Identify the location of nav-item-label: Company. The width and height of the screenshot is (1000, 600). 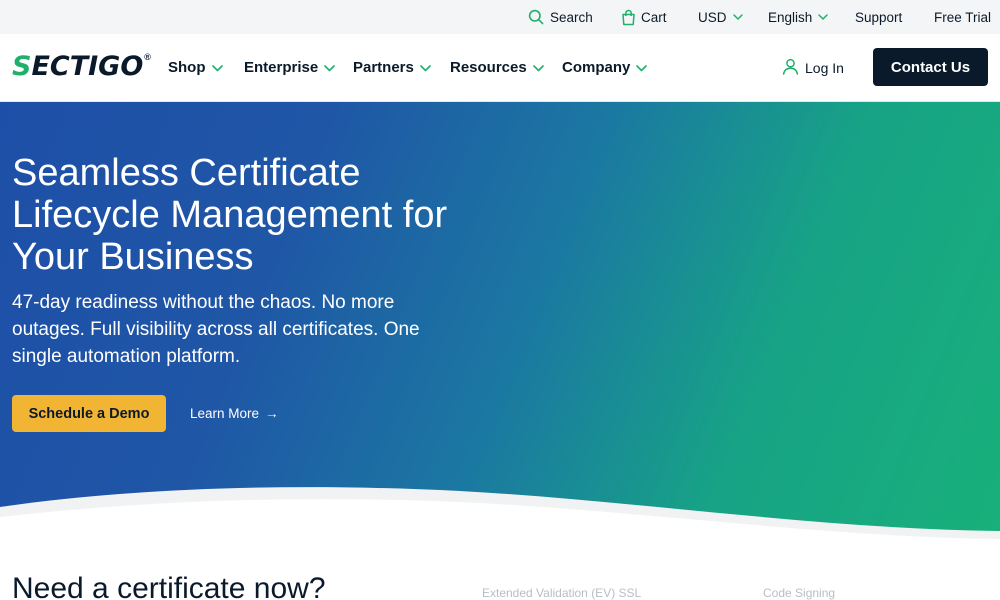
(596, 67).